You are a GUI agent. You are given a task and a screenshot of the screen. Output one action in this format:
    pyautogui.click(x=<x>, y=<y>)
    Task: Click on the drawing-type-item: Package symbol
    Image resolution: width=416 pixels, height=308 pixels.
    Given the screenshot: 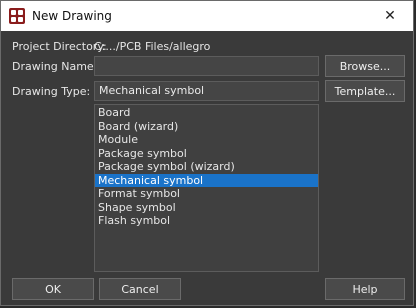 What is the action you would take?
    pyautogui.click(x=206, y=154)
    